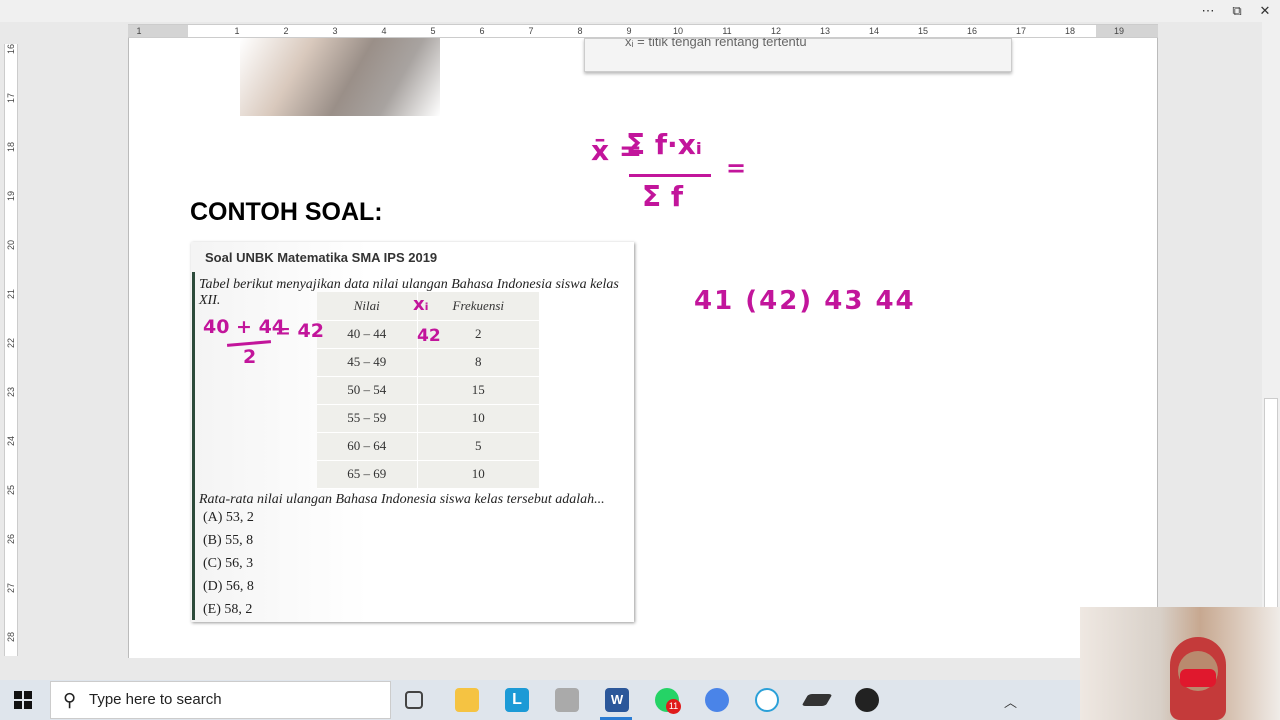  Describe the element at coordinates (367, 334) in the screenshot. I see `cell-nilai: 40 – 44` at that location.